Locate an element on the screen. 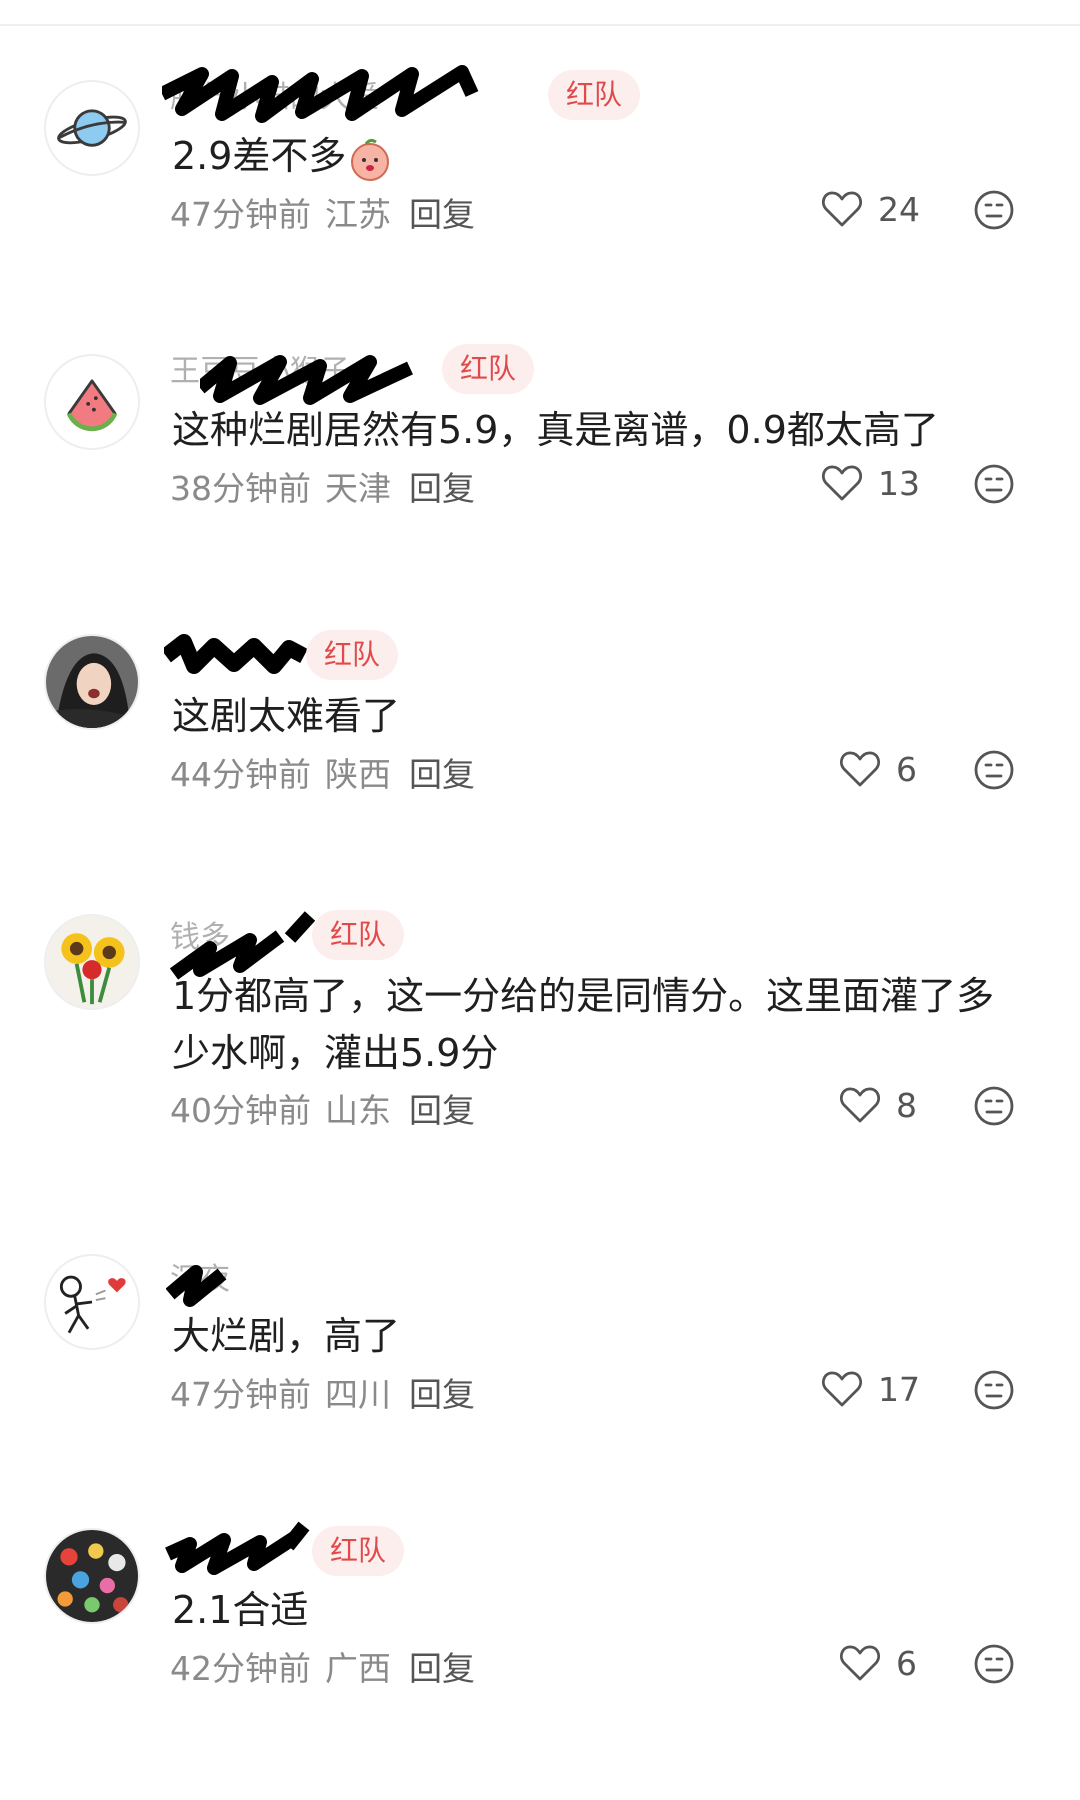  like-count: 13 is located at coordinates (899, 483).